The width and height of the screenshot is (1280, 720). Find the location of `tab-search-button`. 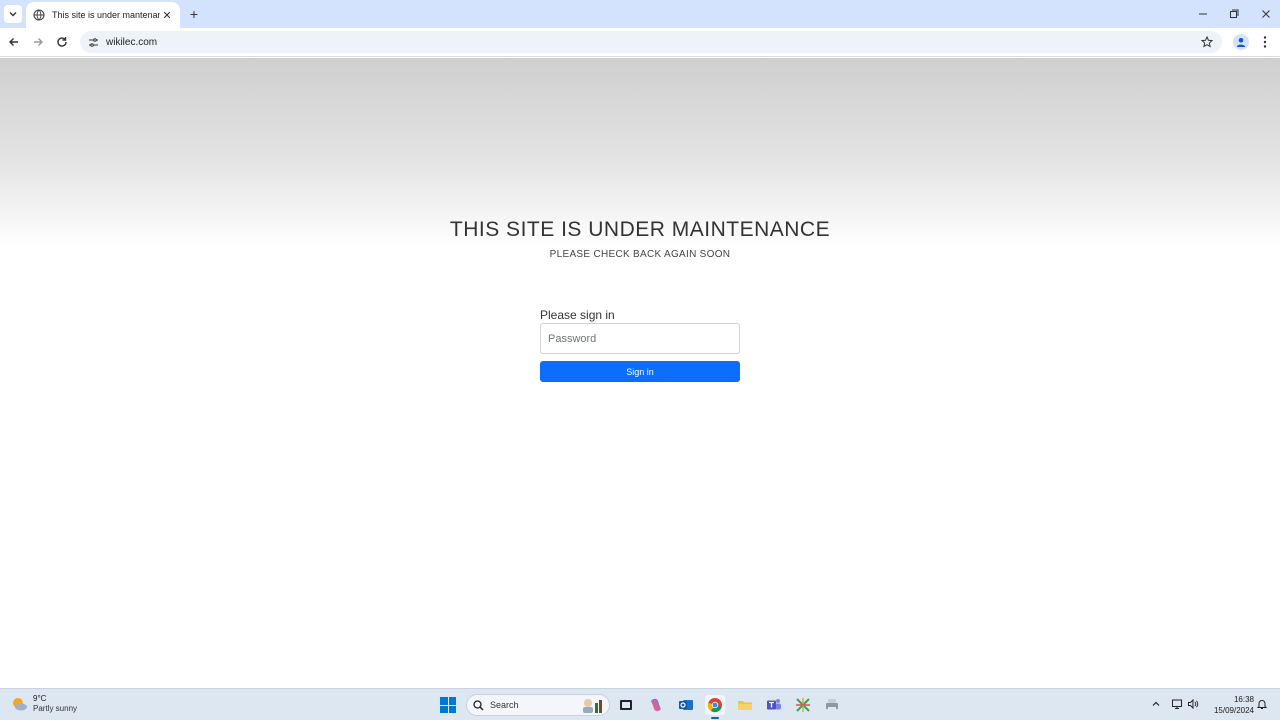

tab-search-button is located at coordinates (13, 14).